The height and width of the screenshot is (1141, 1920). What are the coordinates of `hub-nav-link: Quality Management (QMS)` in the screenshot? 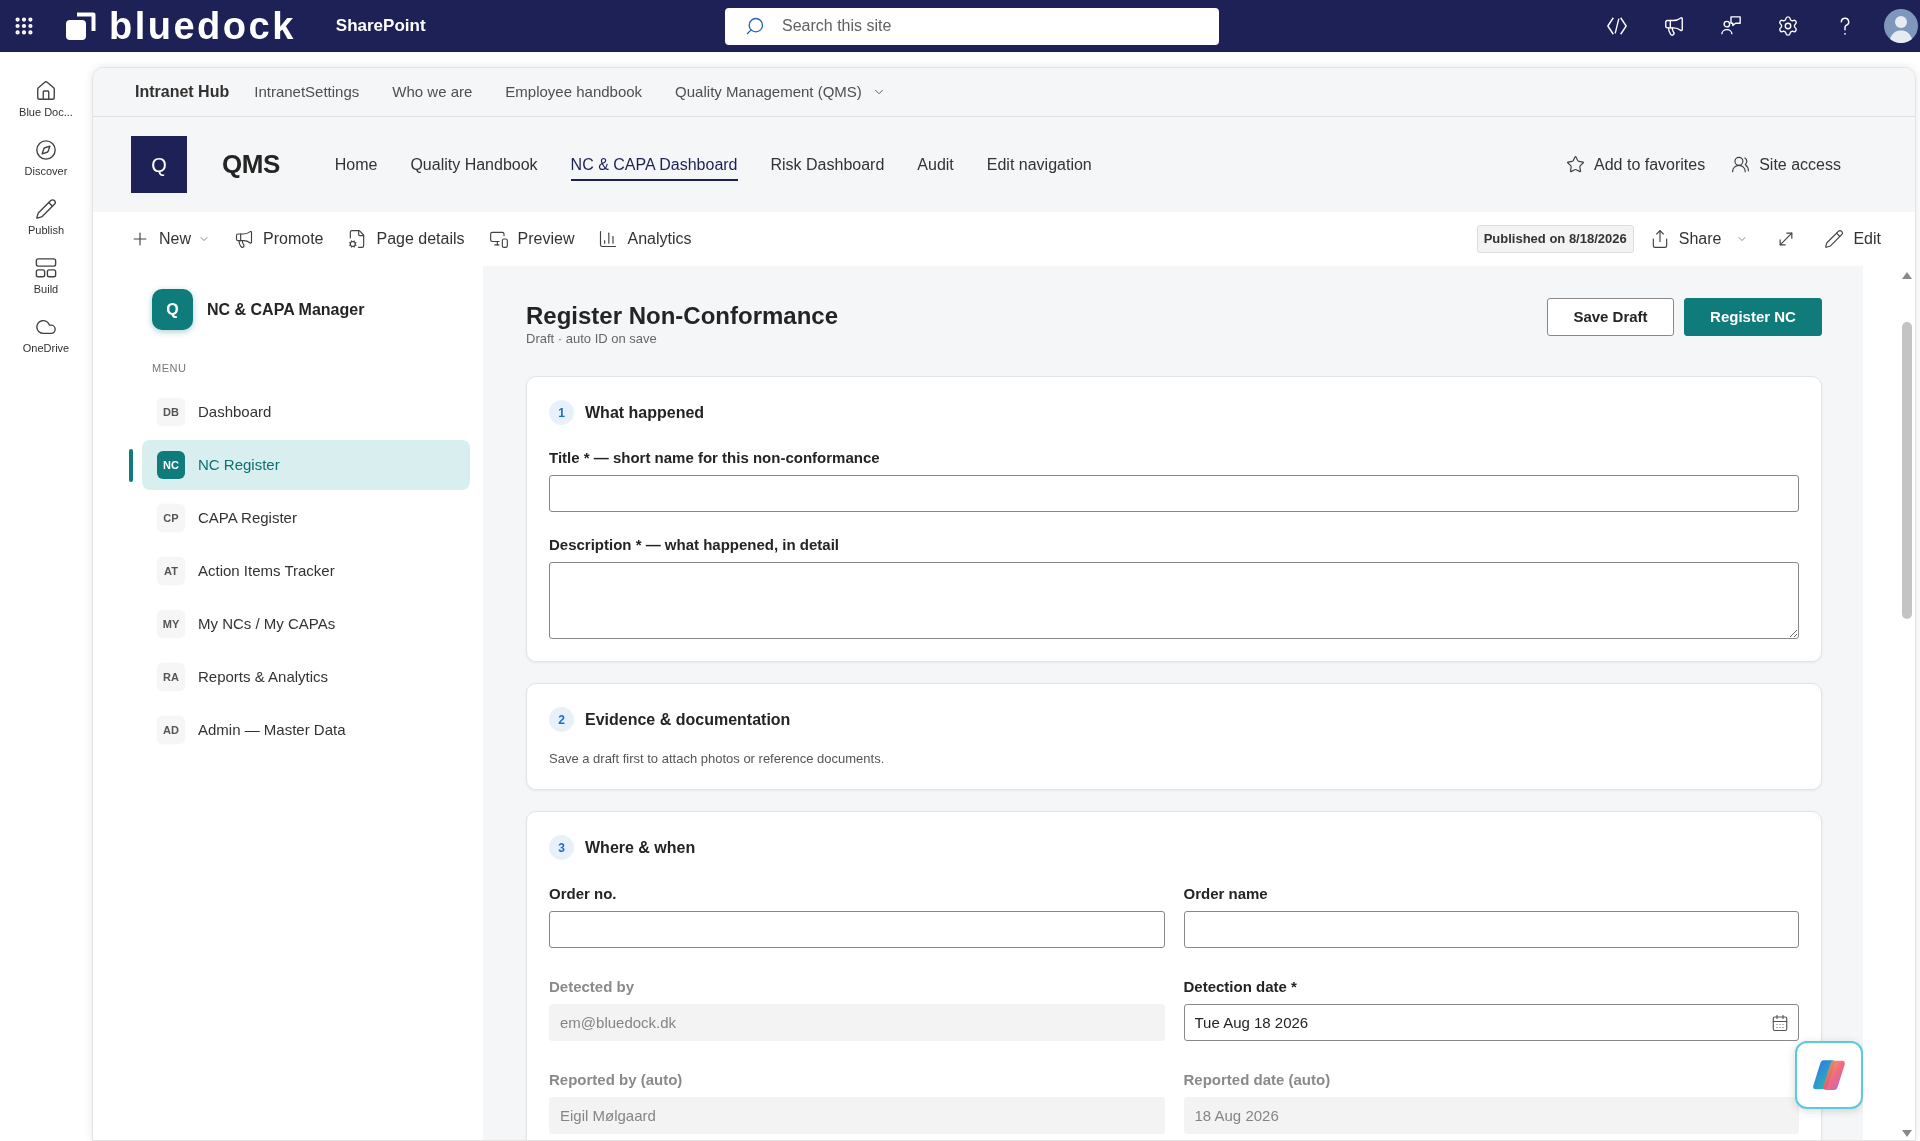 It's located at (780, 92).